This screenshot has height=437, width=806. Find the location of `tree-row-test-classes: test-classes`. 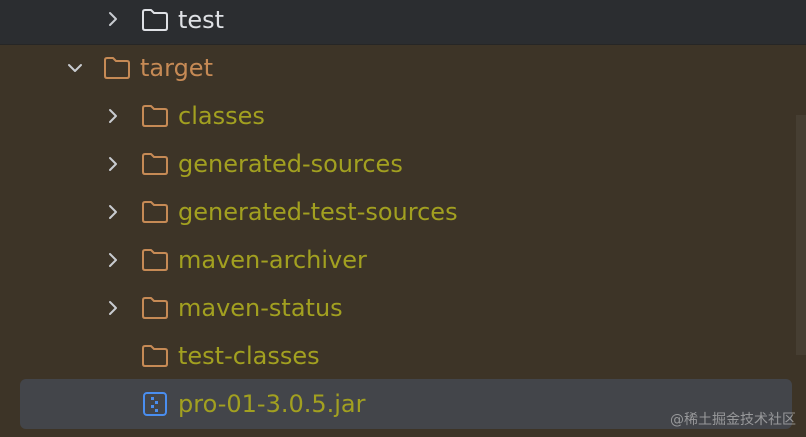

tree-row-test-classes: test-classes is located at coordinates (403, 356).